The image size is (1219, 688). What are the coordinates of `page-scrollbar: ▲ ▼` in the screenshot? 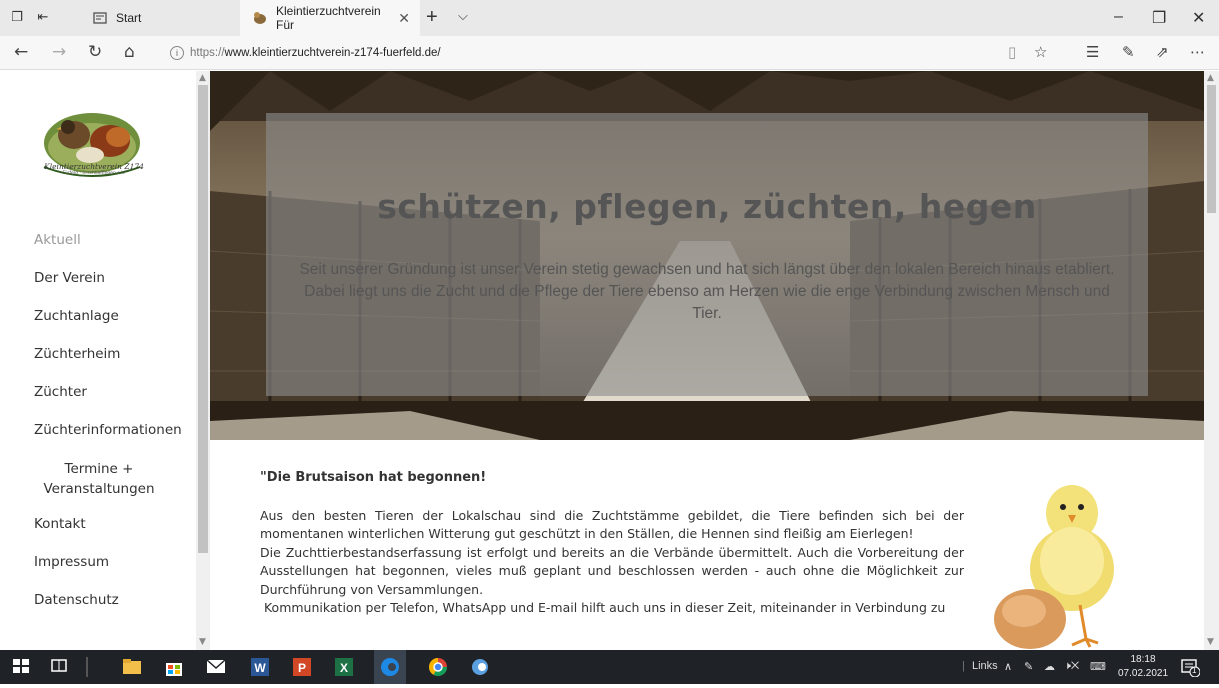 It's located at (1211, 360).